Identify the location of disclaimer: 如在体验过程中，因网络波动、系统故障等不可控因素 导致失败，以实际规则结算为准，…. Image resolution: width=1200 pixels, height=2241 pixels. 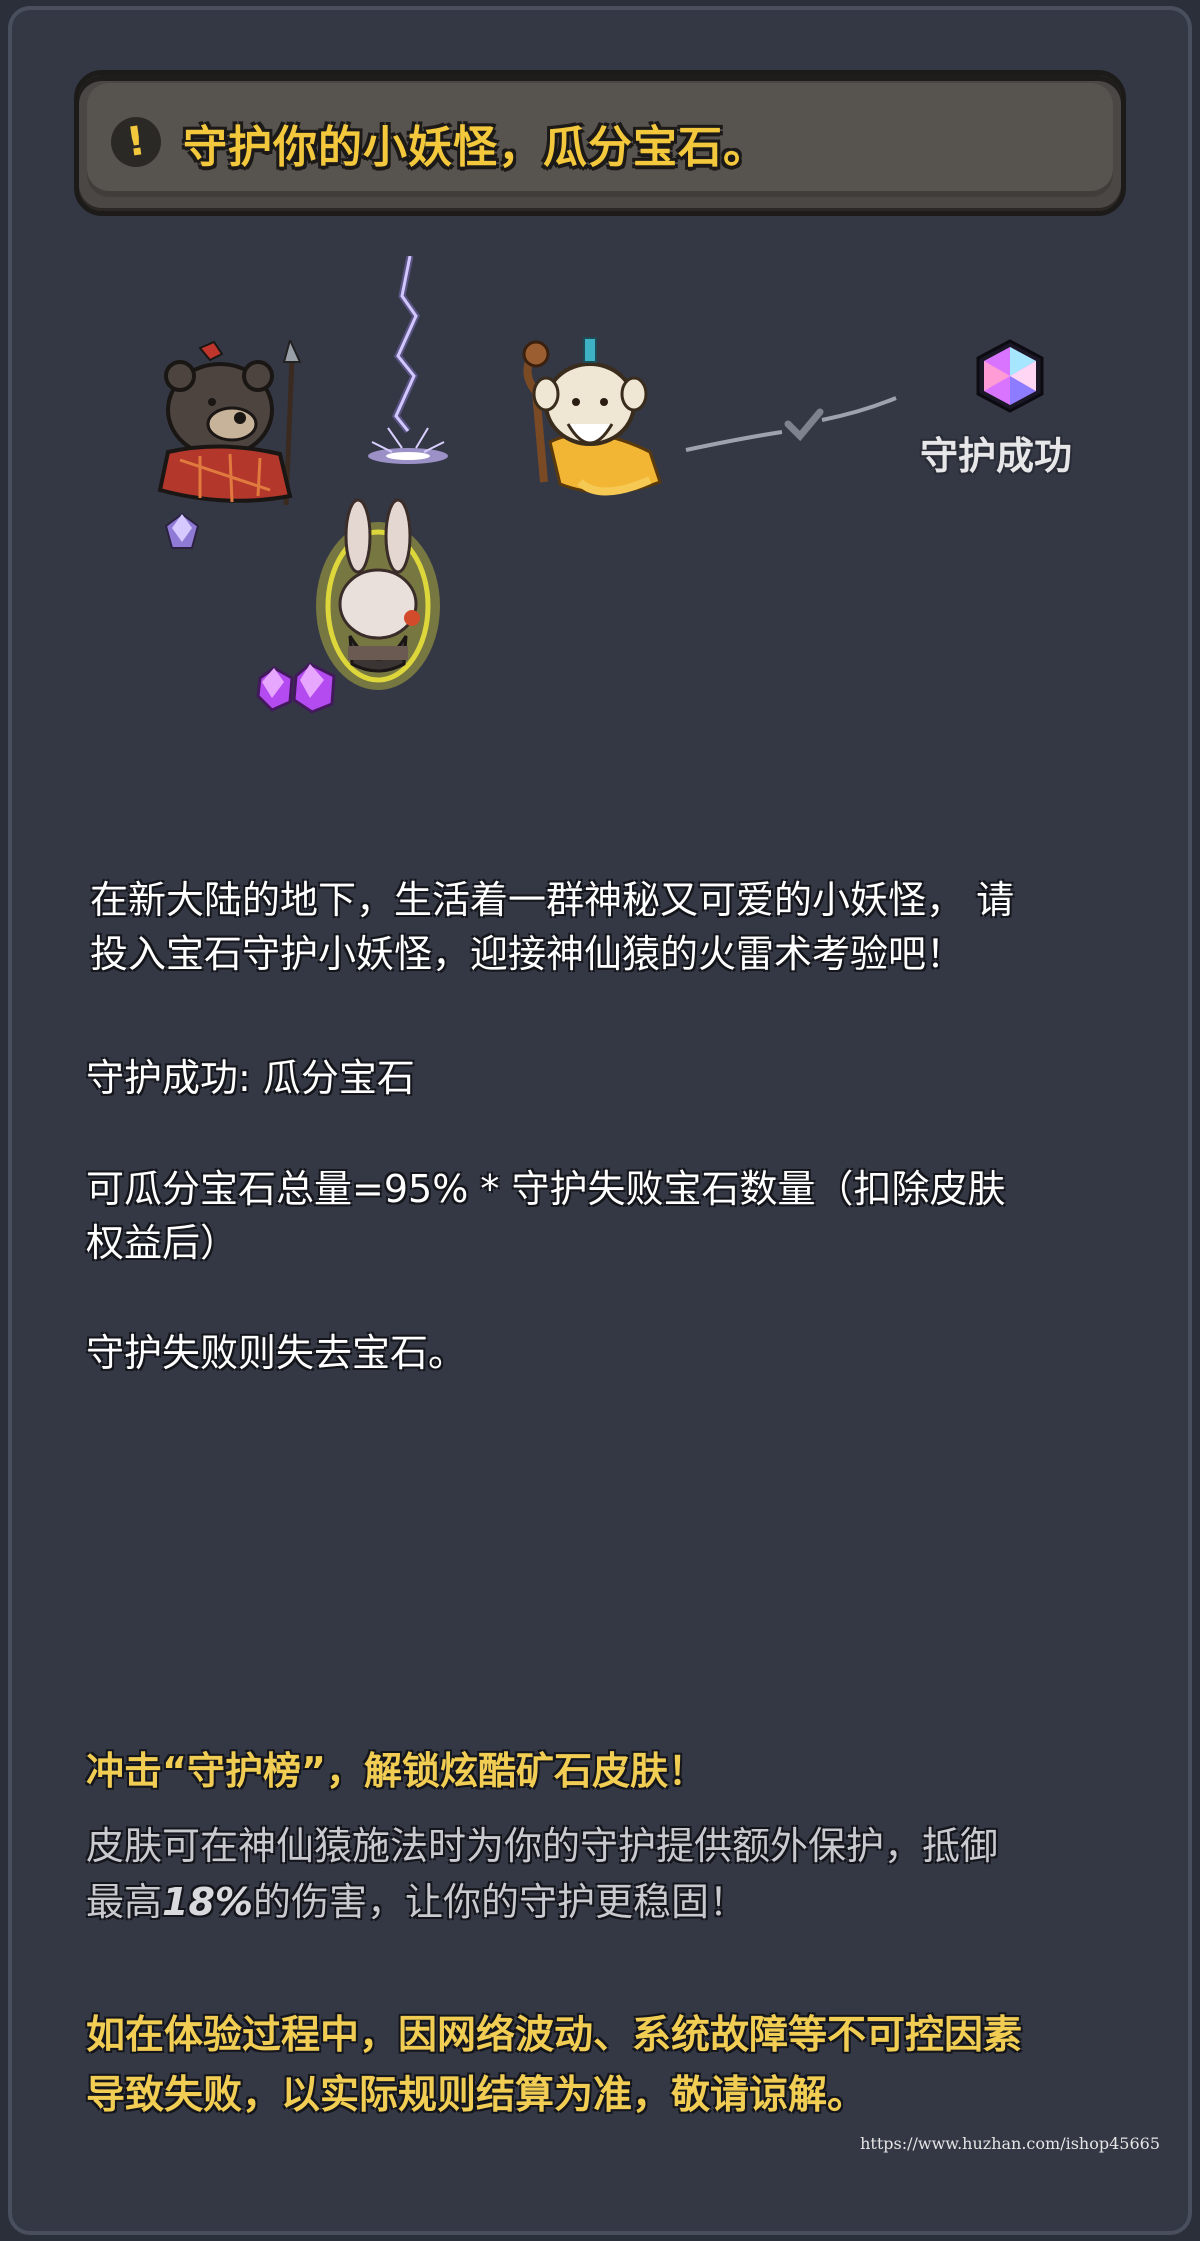
(611, 2066).